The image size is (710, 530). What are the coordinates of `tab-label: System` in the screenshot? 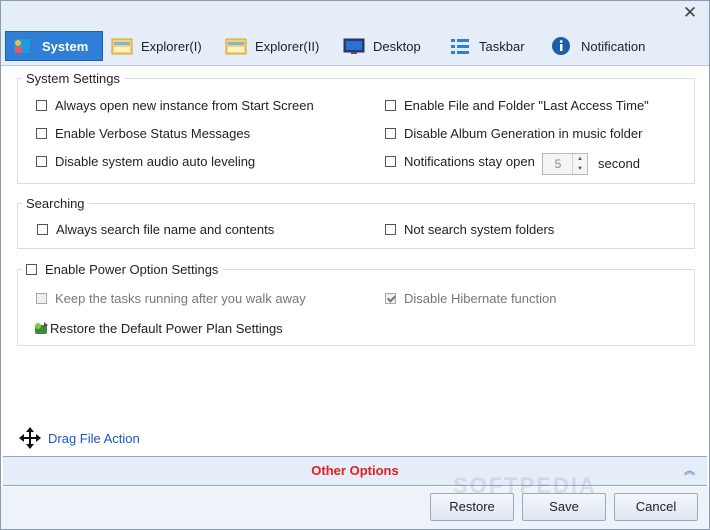 It's located at (65, 46).